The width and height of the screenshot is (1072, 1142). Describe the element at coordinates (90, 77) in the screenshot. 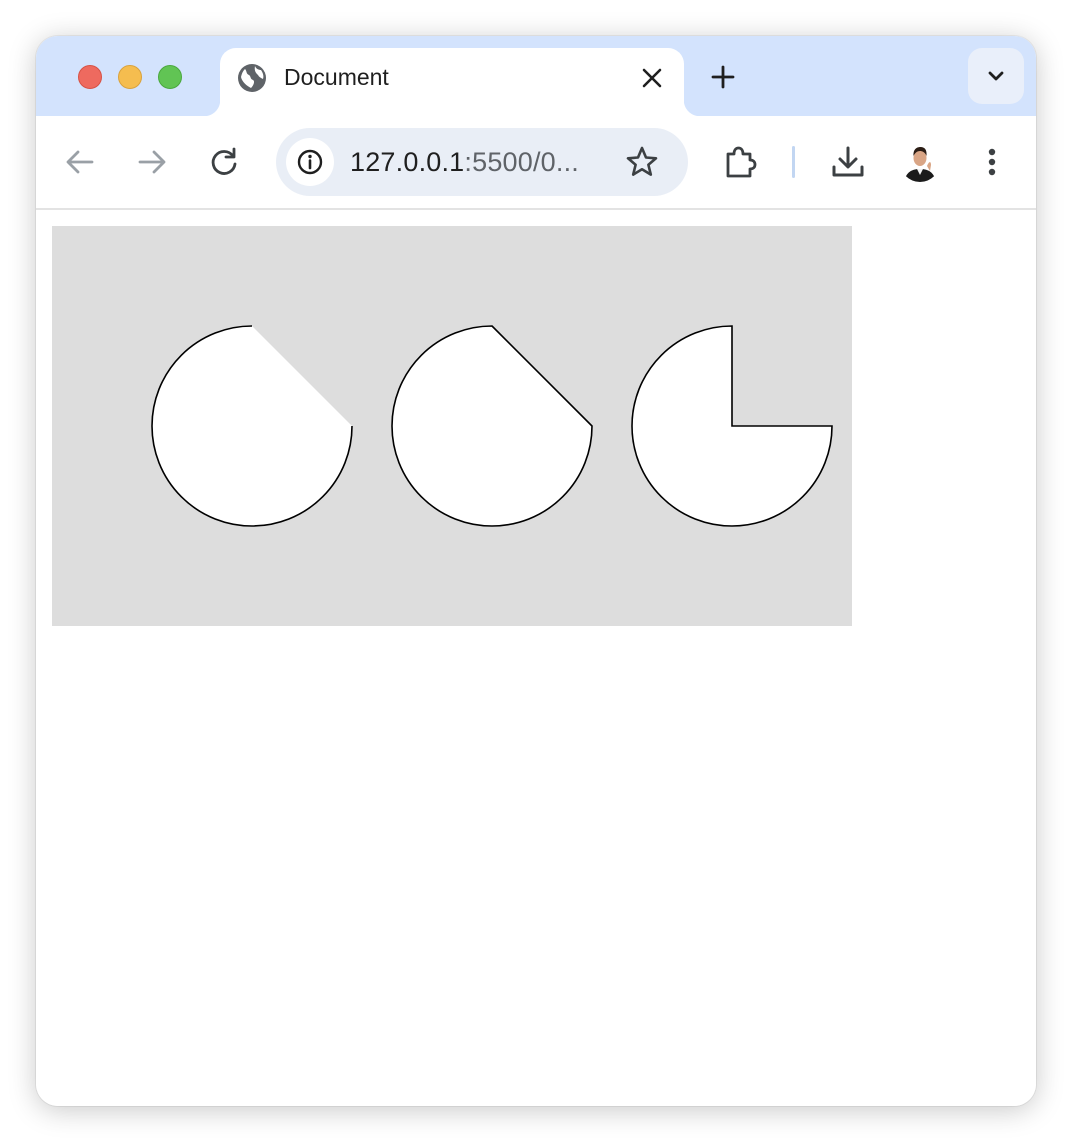

I see `close-window-button` at that location.